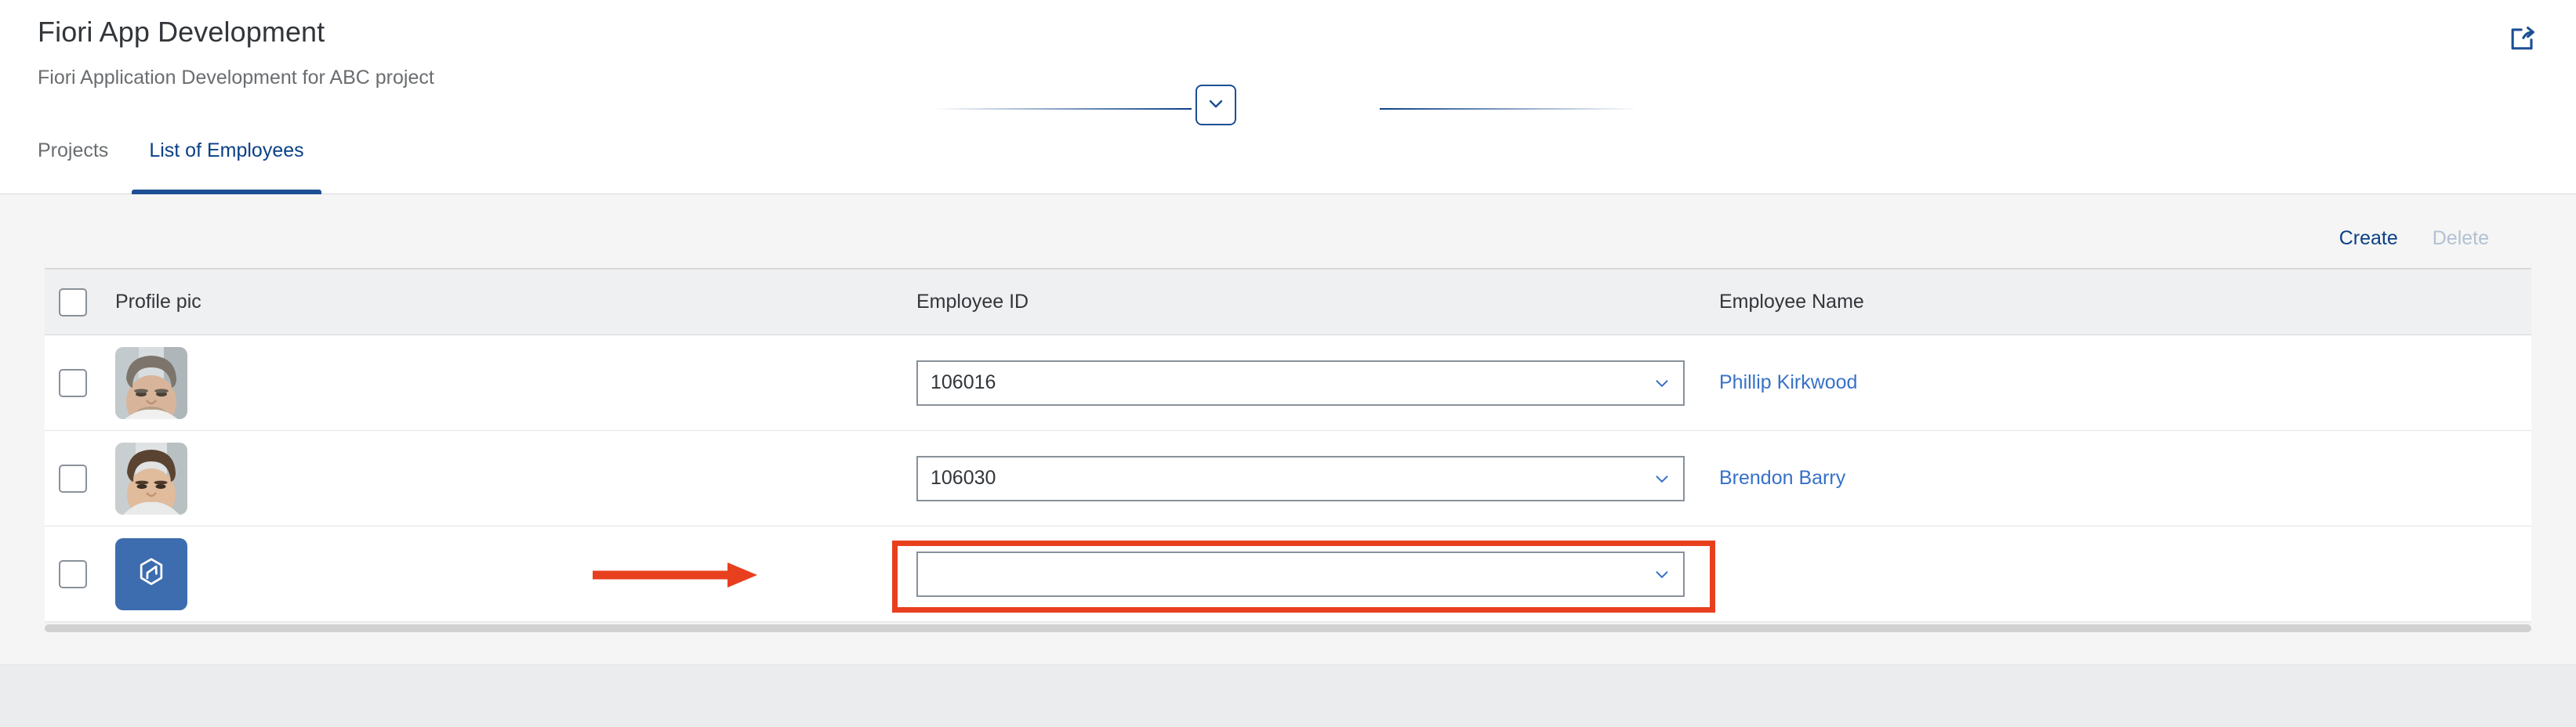 The width and height of the screenshot is (2576, 727). What do you see at coordinates (85, 163) in the screenshot?
I see `tab-projects: Projects` at bounding box center [85, 163].